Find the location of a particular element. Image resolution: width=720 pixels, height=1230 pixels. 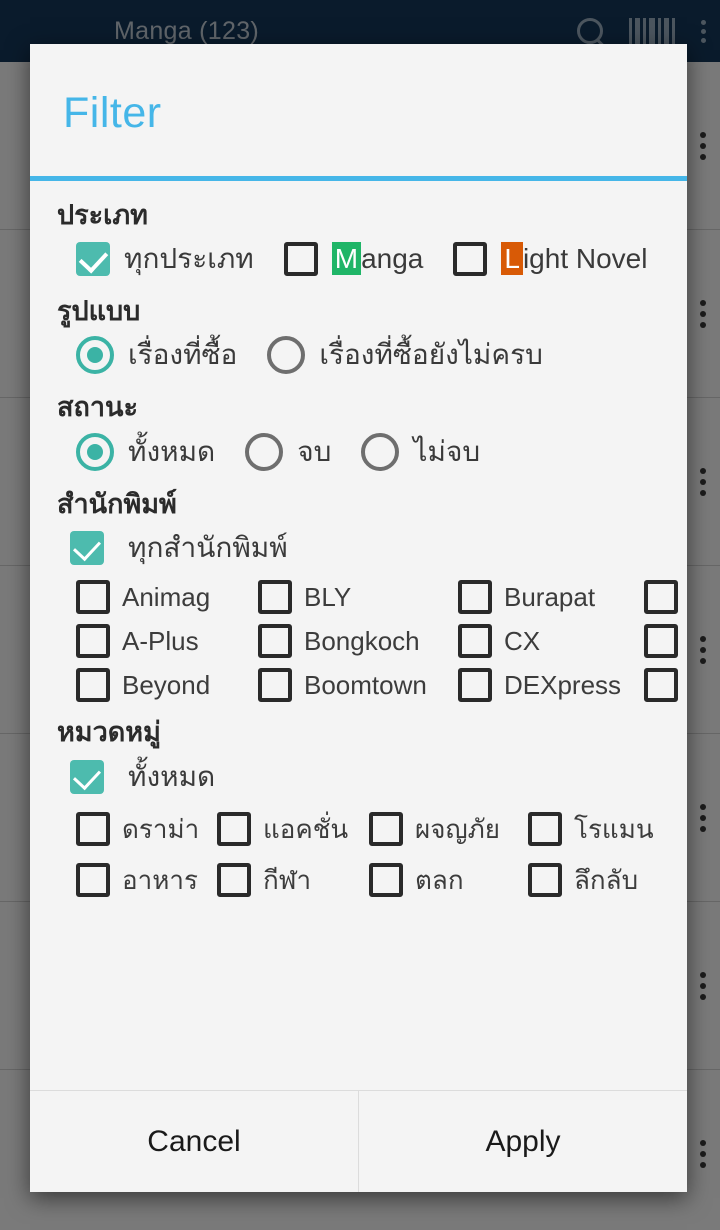

label-drama: ดราม่า is located at coordinates (161, 828).